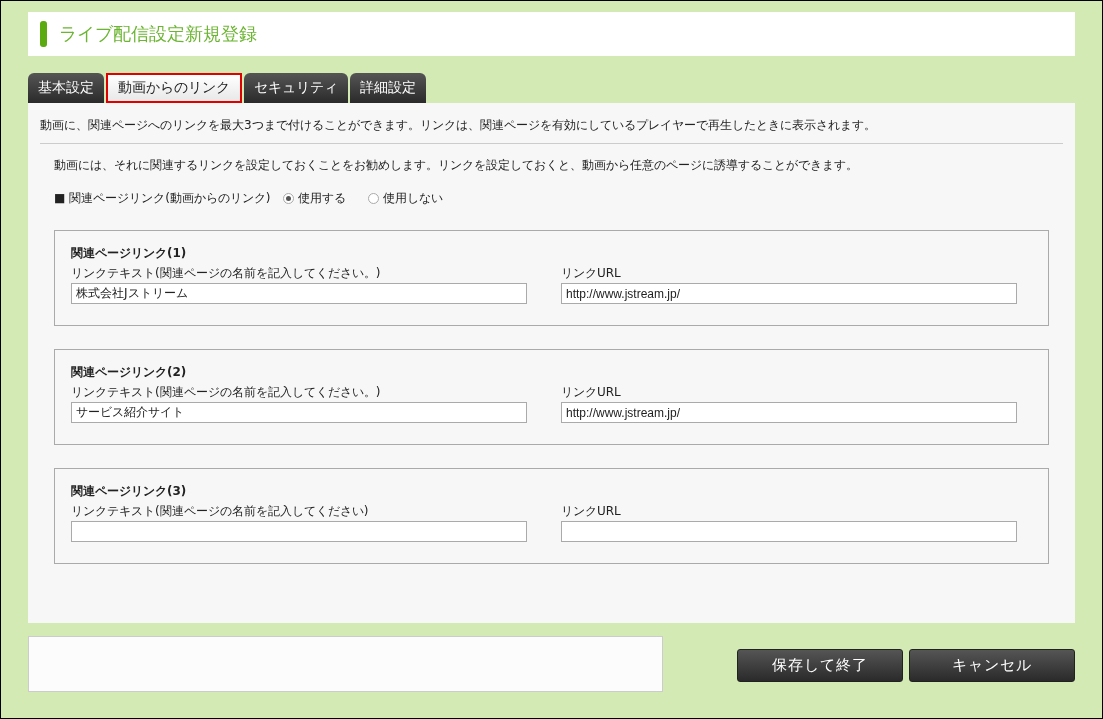  Describe the element at coordinates (43, 34) in the screenshot. I see `accent-bar` at that location.